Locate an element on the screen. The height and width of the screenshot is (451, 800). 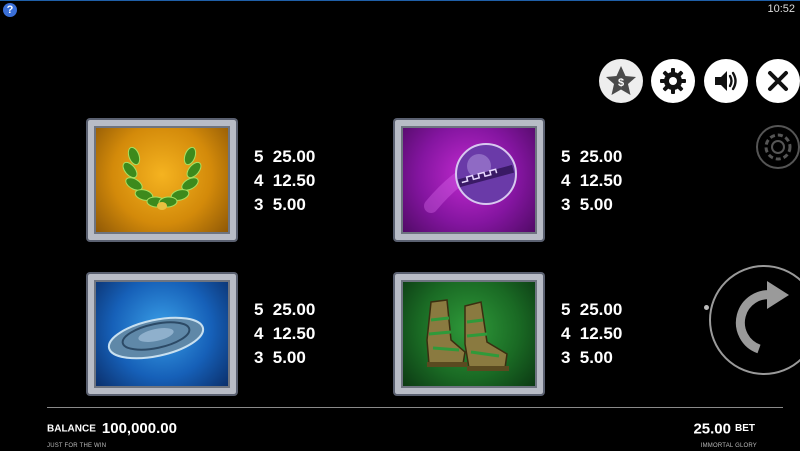
bet-value: 25.00 is located at coordinates (712, 429).